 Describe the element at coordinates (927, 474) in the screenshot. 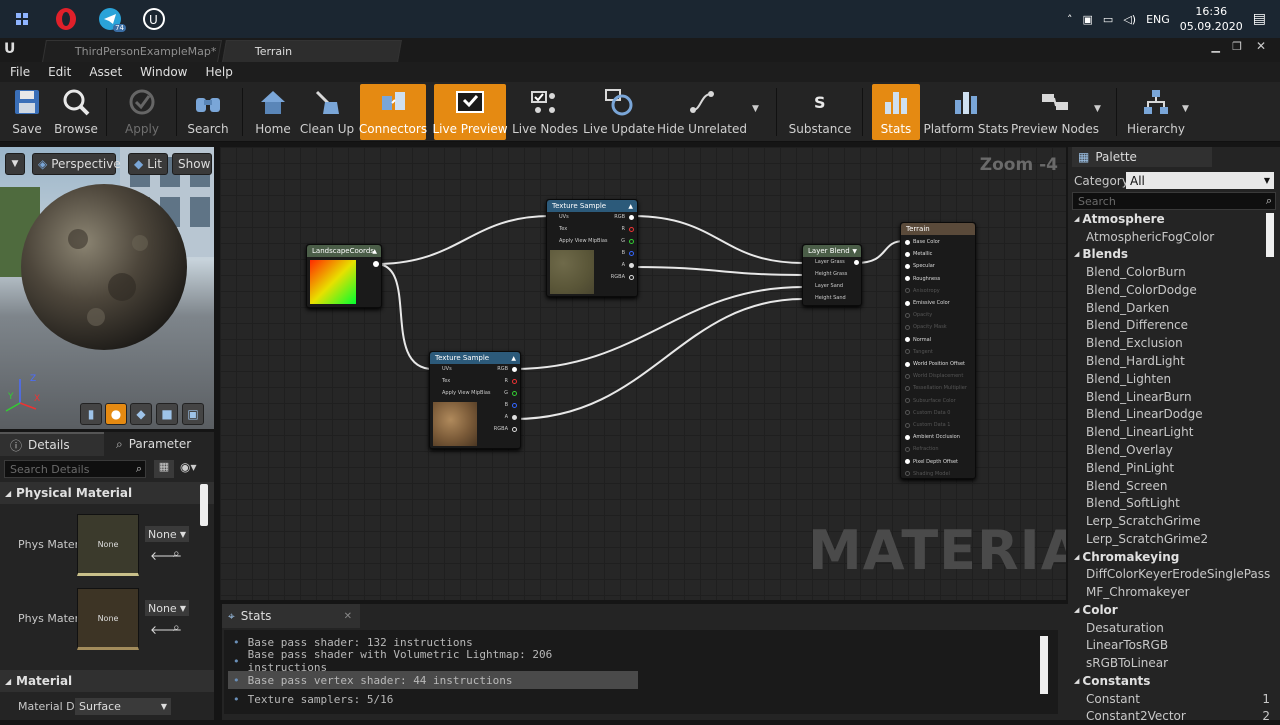

I see `terrain-input-pin: Shading Model` at that location.